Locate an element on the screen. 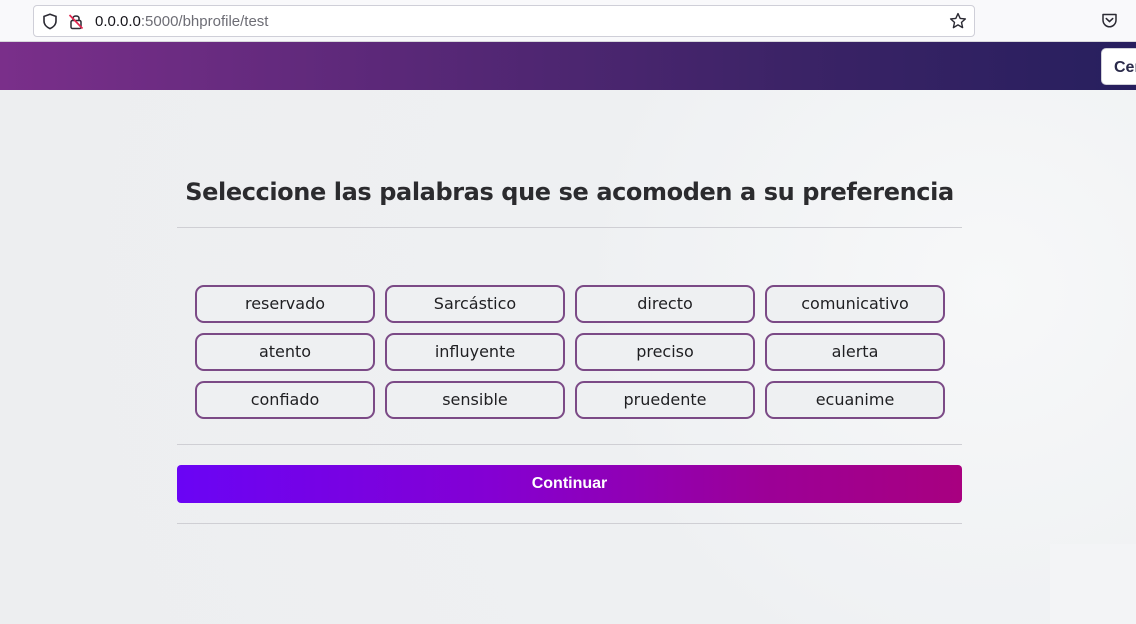 This screenshot has height=624, width=1136. continue-button: Continuar is located at coordinates (569, 484).